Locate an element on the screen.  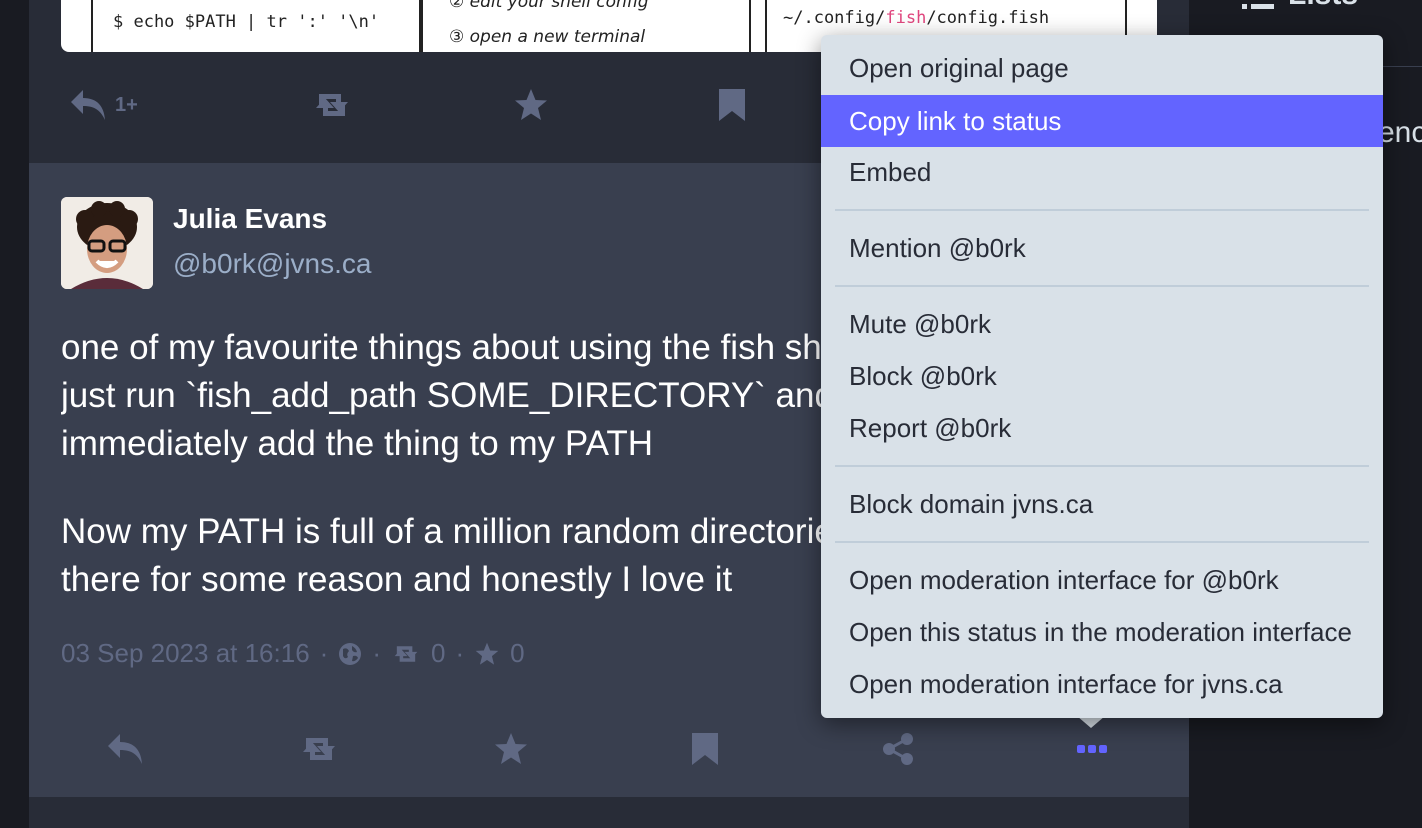
timestamp: 03 Sep 2023 at 16:16 is located at coordinates (185, 653).